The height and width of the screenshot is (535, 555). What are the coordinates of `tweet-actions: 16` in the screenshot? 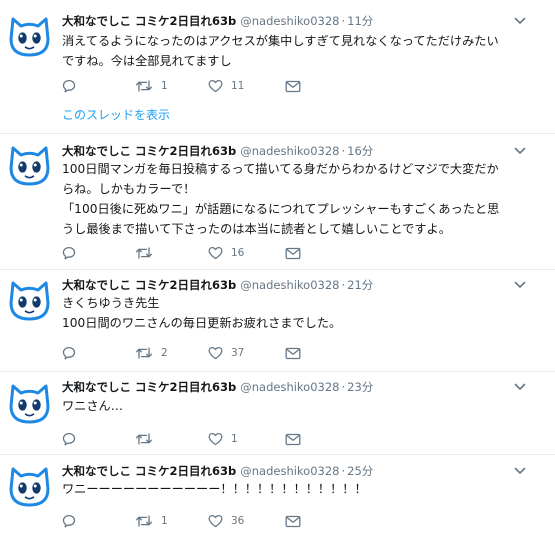 It's located at (192, 253).